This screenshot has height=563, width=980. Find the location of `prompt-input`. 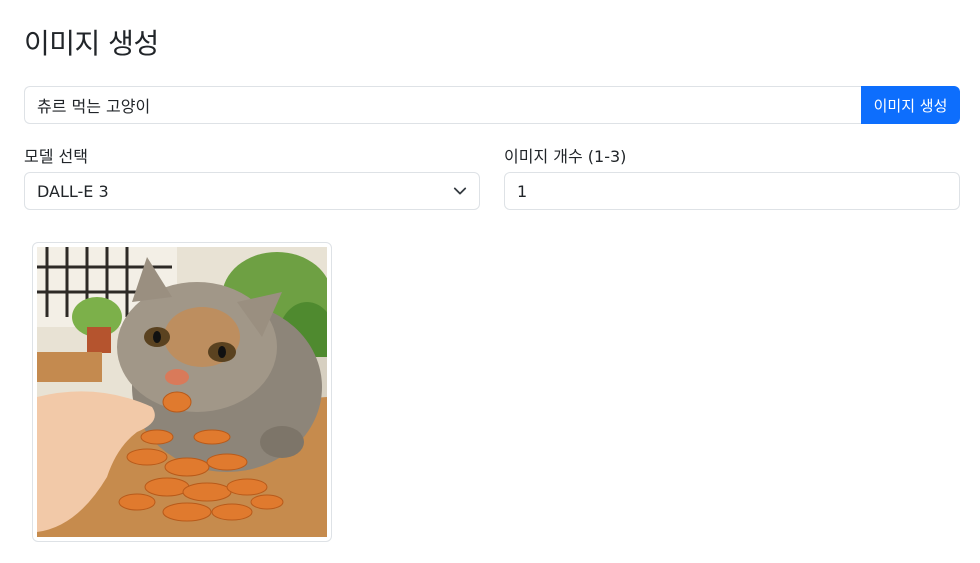

prompt-input is located at coordinates (442, 105).